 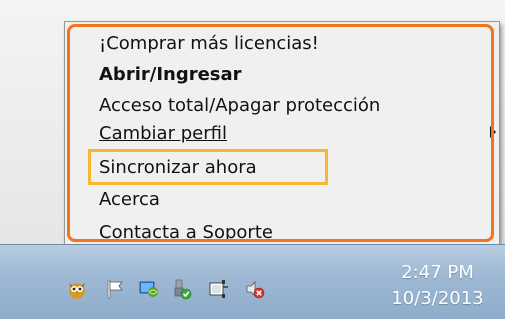 I want to click on menu-item-about: Acerca, so click(x=129, y=200).